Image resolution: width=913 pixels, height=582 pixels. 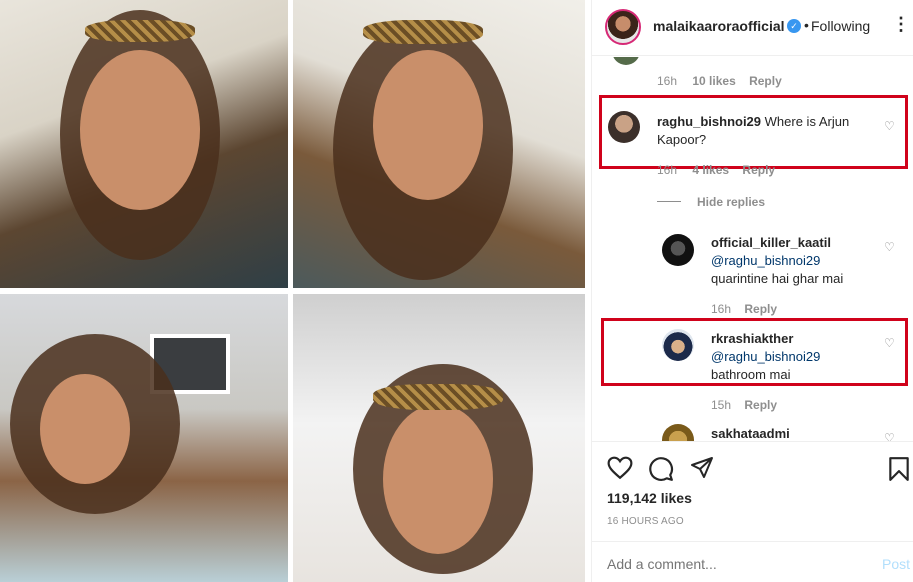 What do you see at coordinates (794, 26) in the screenshot?
I see `verified-icon: ✓` at bounding box center [794, 26].